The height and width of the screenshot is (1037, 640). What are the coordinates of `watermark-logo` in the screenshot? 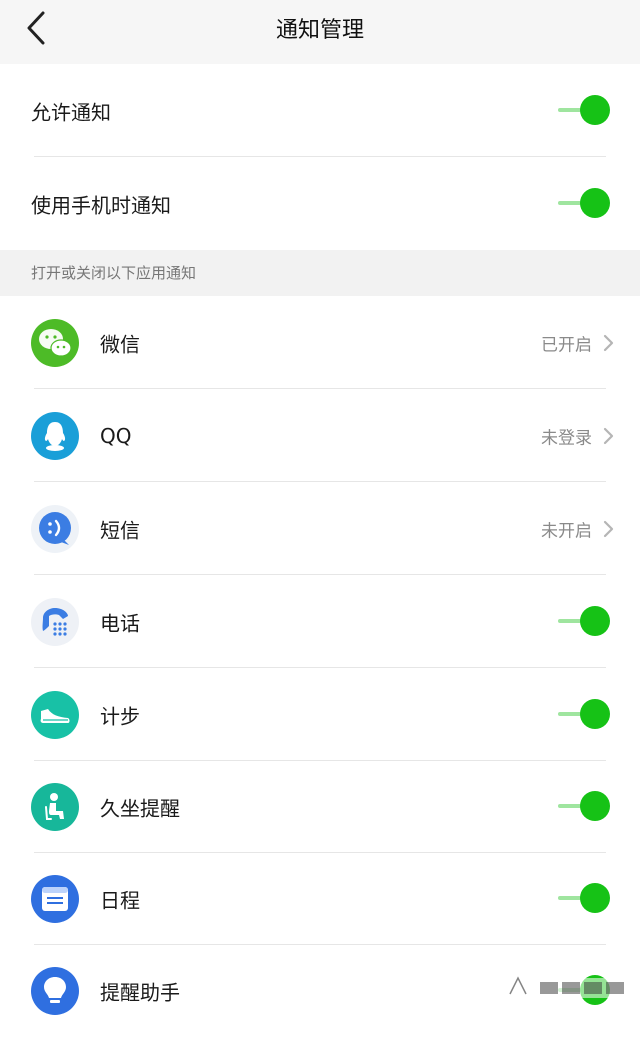 It's located at (566, 986).